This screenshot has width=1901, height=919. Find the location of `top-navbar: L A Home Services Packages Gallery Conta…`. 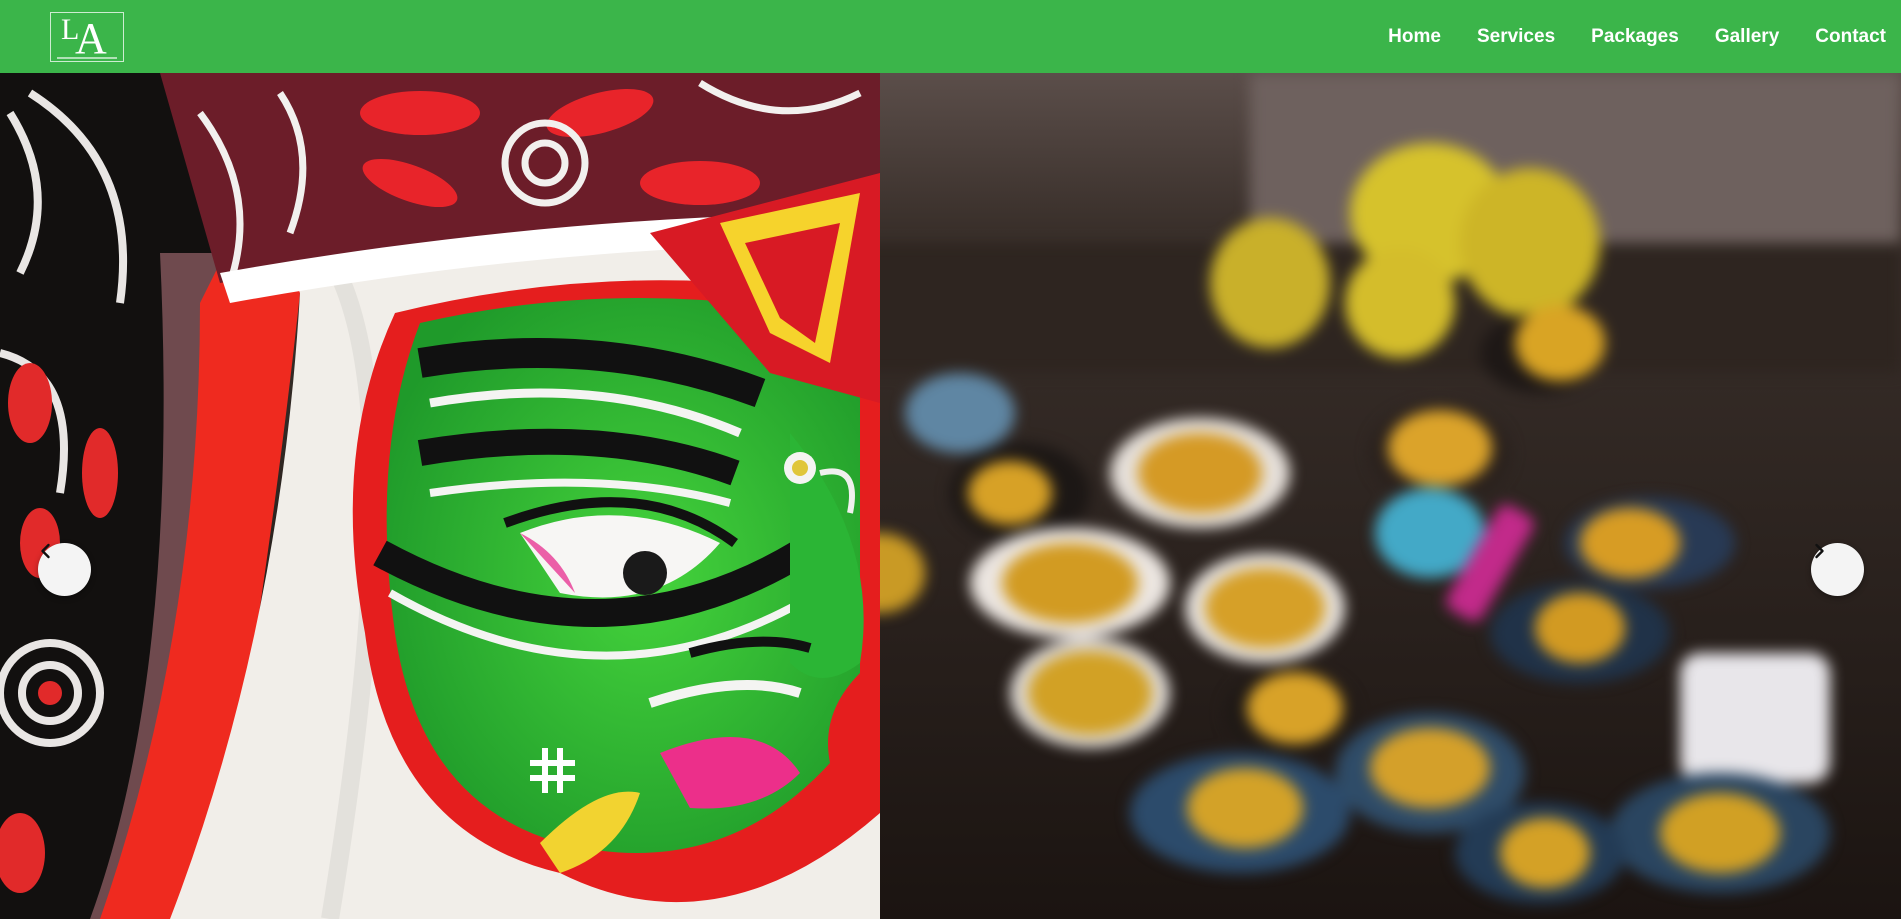

top-navbar: L A Home Services Packages Gallery Conta… is located at coordinates (950, 36).